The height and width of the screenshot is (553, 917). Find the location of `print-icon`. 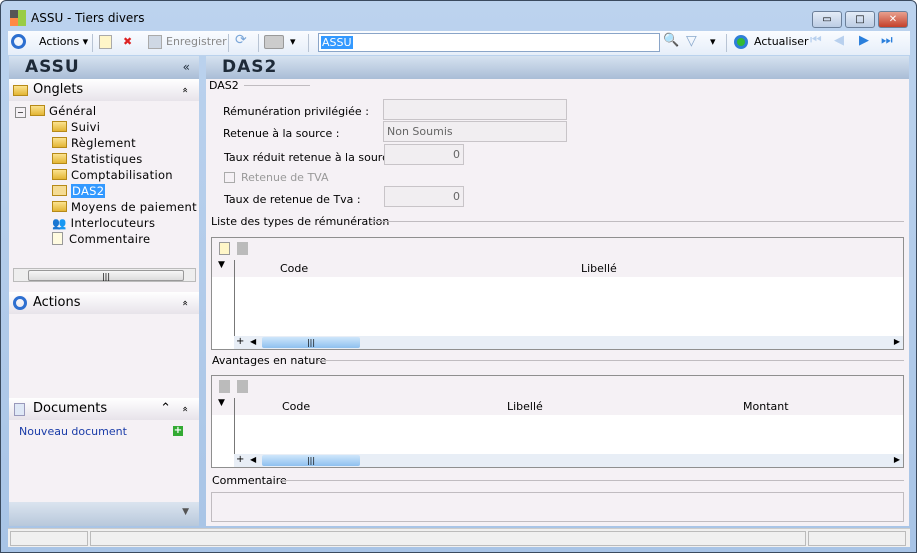

print-icon is located at coordinates (274, 42).